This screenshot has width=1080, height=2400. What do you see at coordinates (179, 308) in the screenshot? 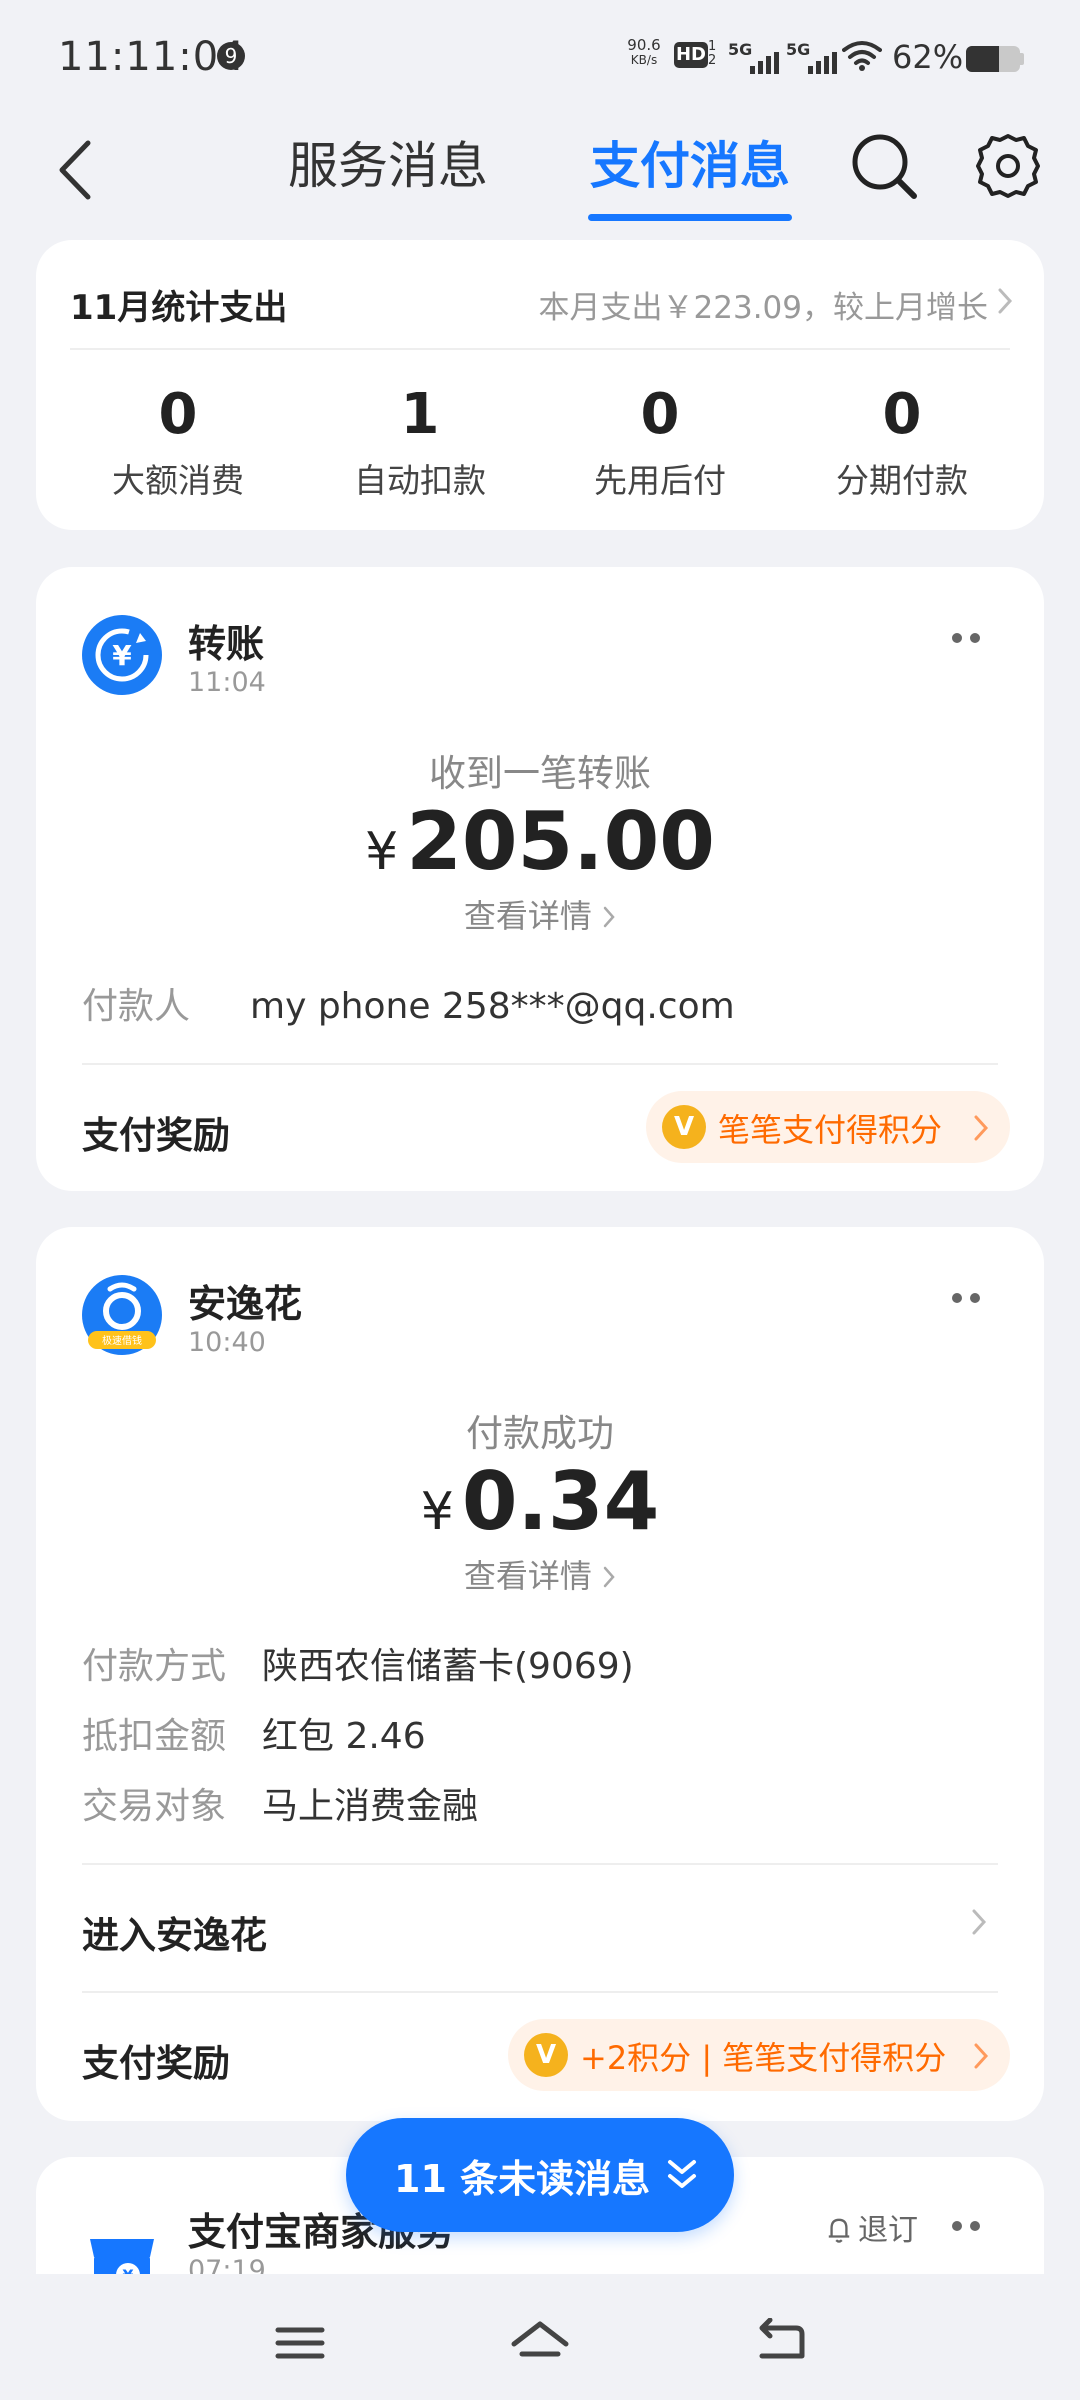
I see `stats-title: 11月统计支出` at bounding box center [179, 308].